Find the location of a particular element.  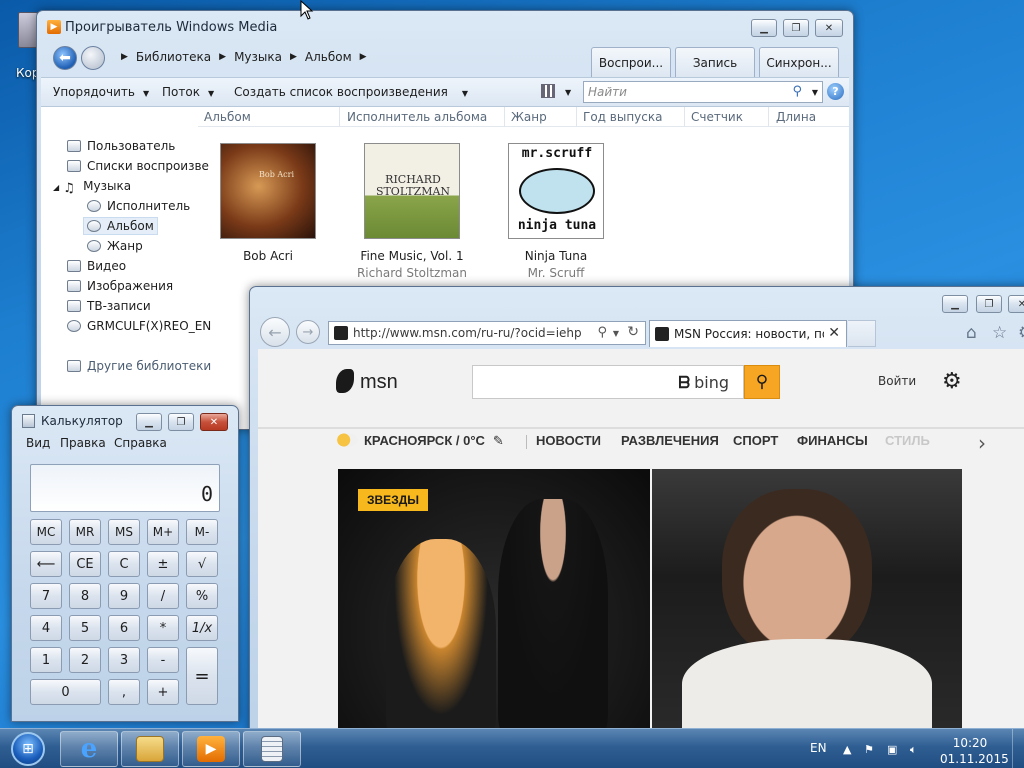

collapse-arrow-icon: ◢ is located at coordinates (56, 187).